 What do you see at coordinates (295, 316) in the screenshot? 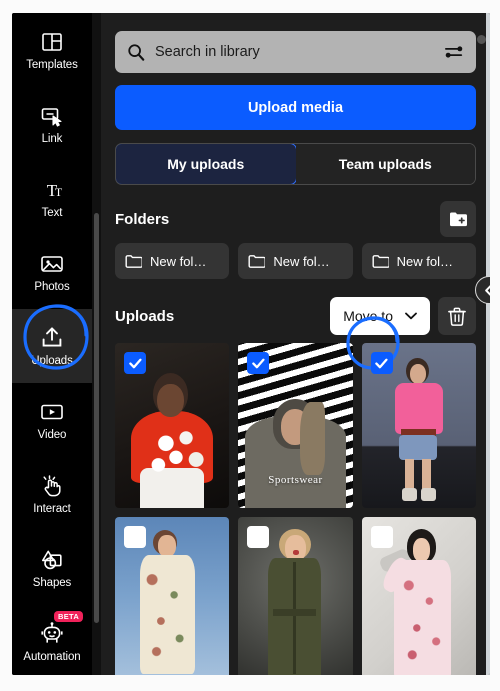
I see `uploads-header: Uploads Move to` at bounding box center [295, 316].